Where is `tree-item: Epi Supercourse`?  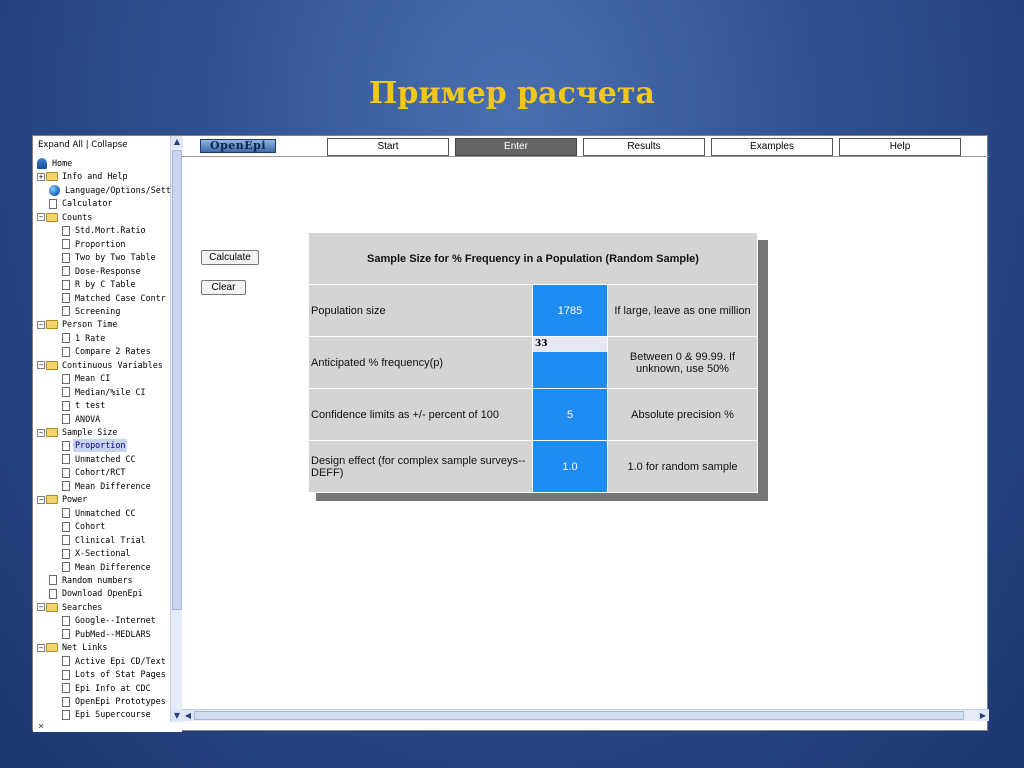 tree-item: Epi Supercourse is located at coordinates (107, 714).